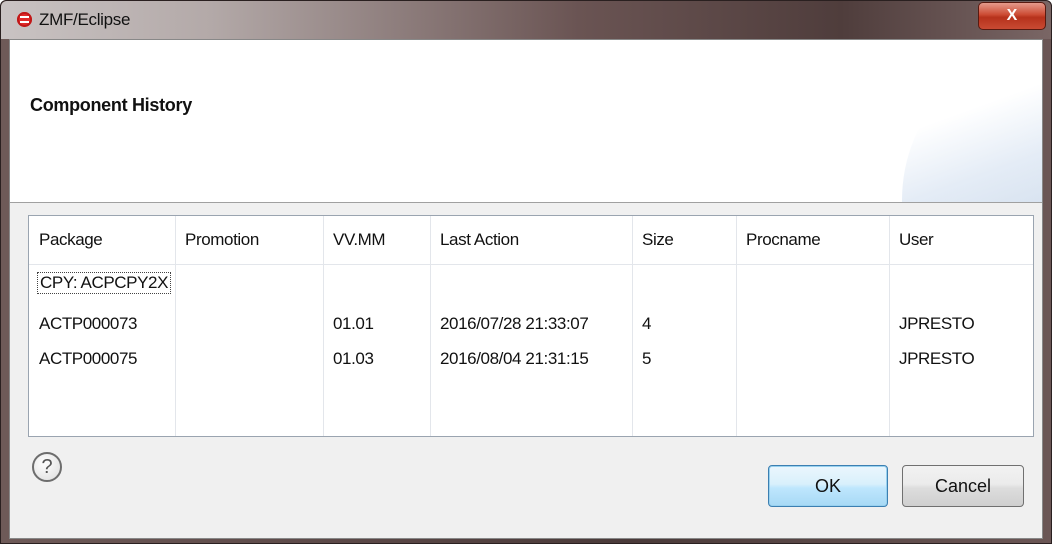 The width and height of the screenshot is (1052, 544). Describe the element at coordinates (916, 240) in the screenshot. I see `column-header-user: User` at that location.